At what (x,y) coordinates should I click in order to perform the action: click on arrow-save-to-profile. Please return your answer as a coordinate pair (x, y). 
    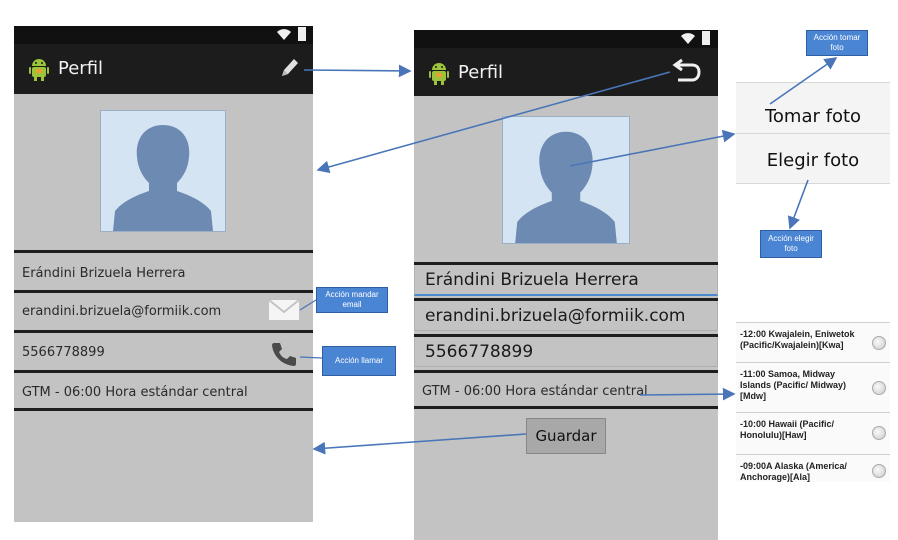
    Looking at the image, I should click on (419, 444).